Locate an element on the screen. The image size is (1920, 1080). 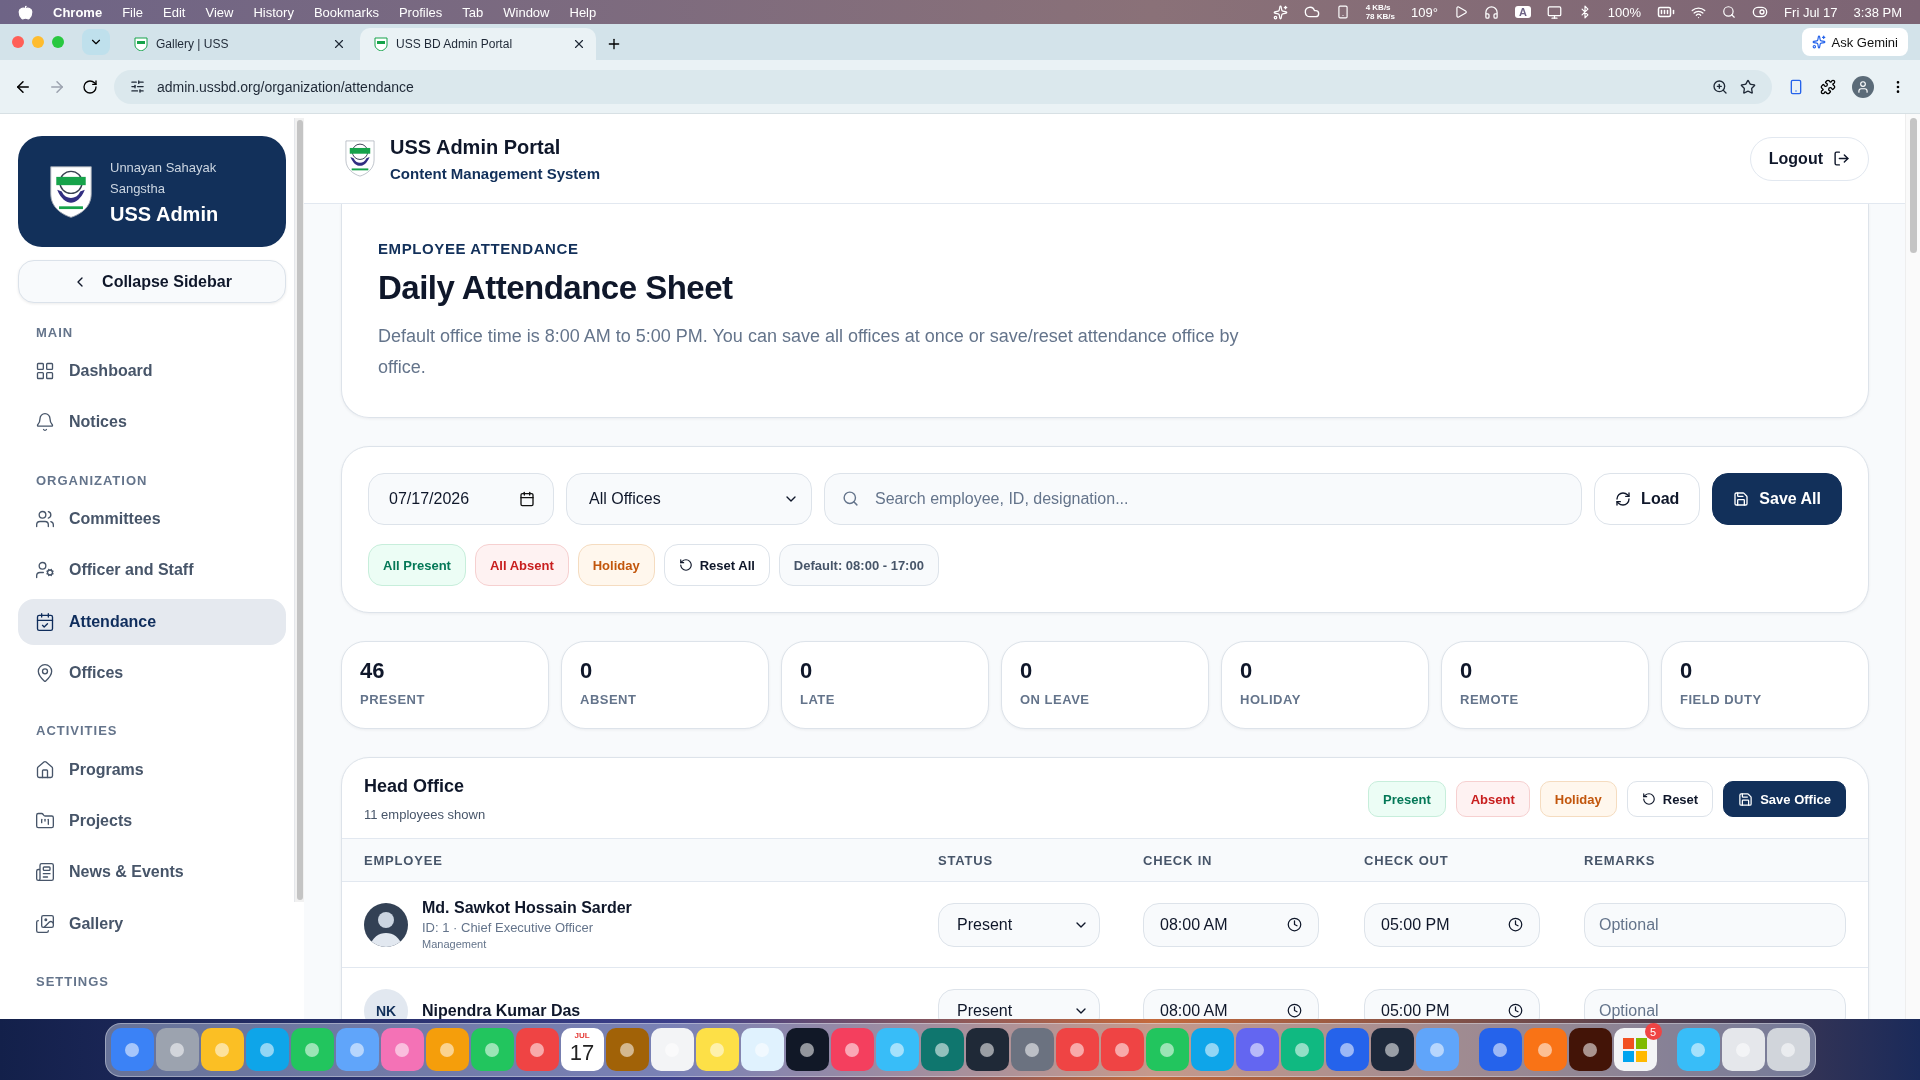
play-icon is located at coordinates (1460, 12).